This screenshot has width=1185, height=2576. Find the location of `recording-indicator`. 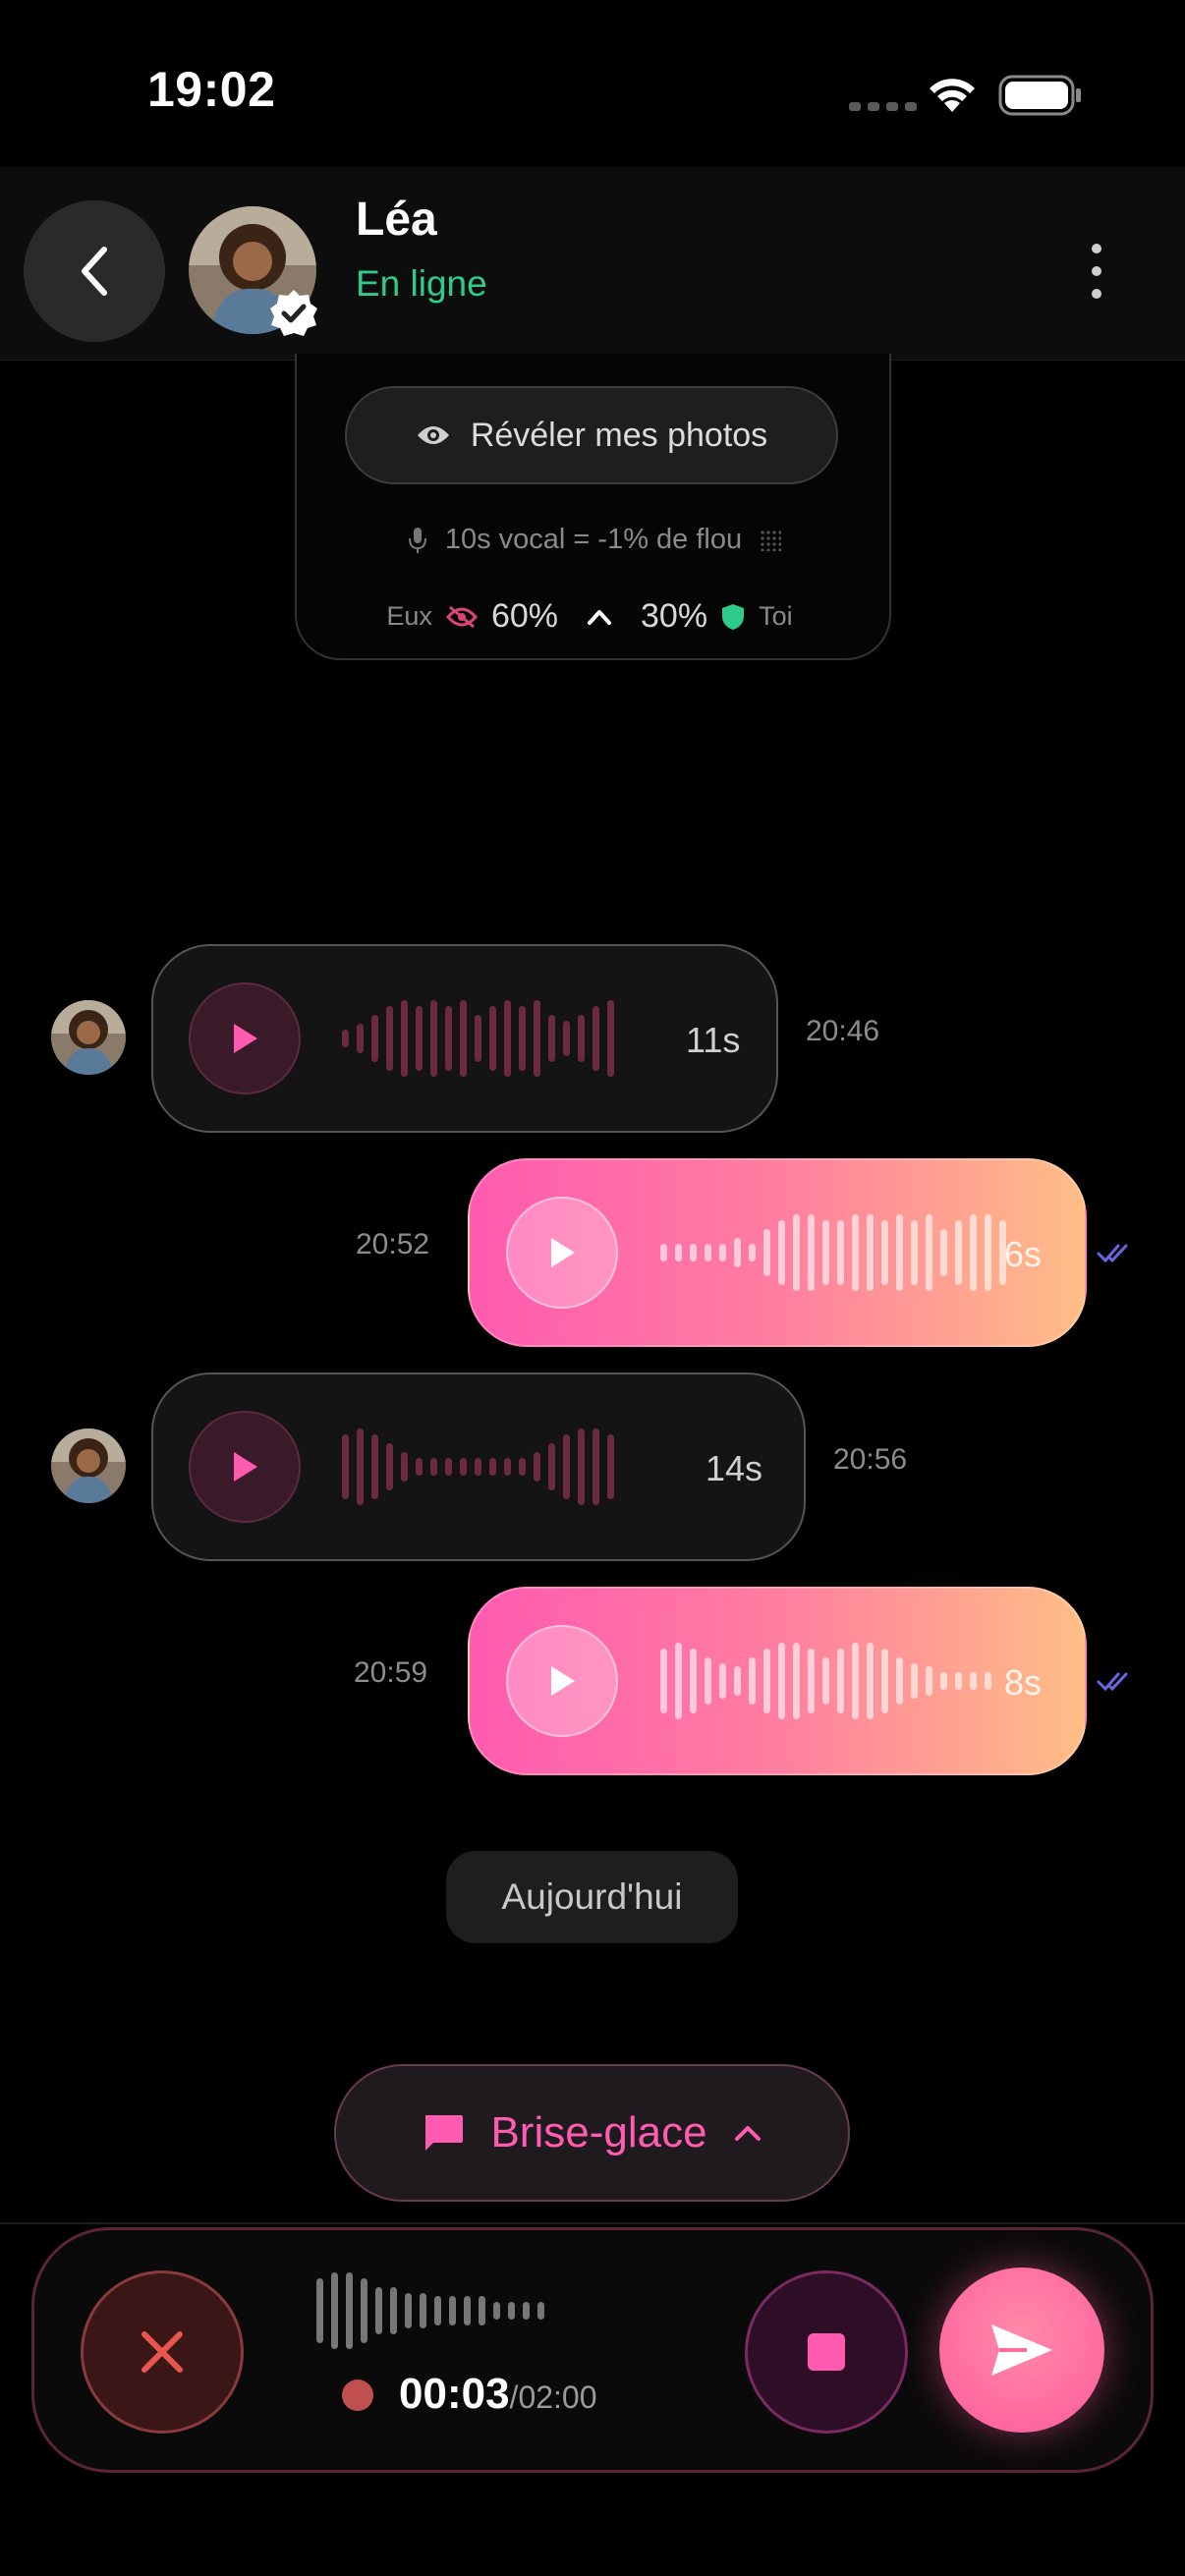

recording-indicator is located at coordinates (357, 2395).